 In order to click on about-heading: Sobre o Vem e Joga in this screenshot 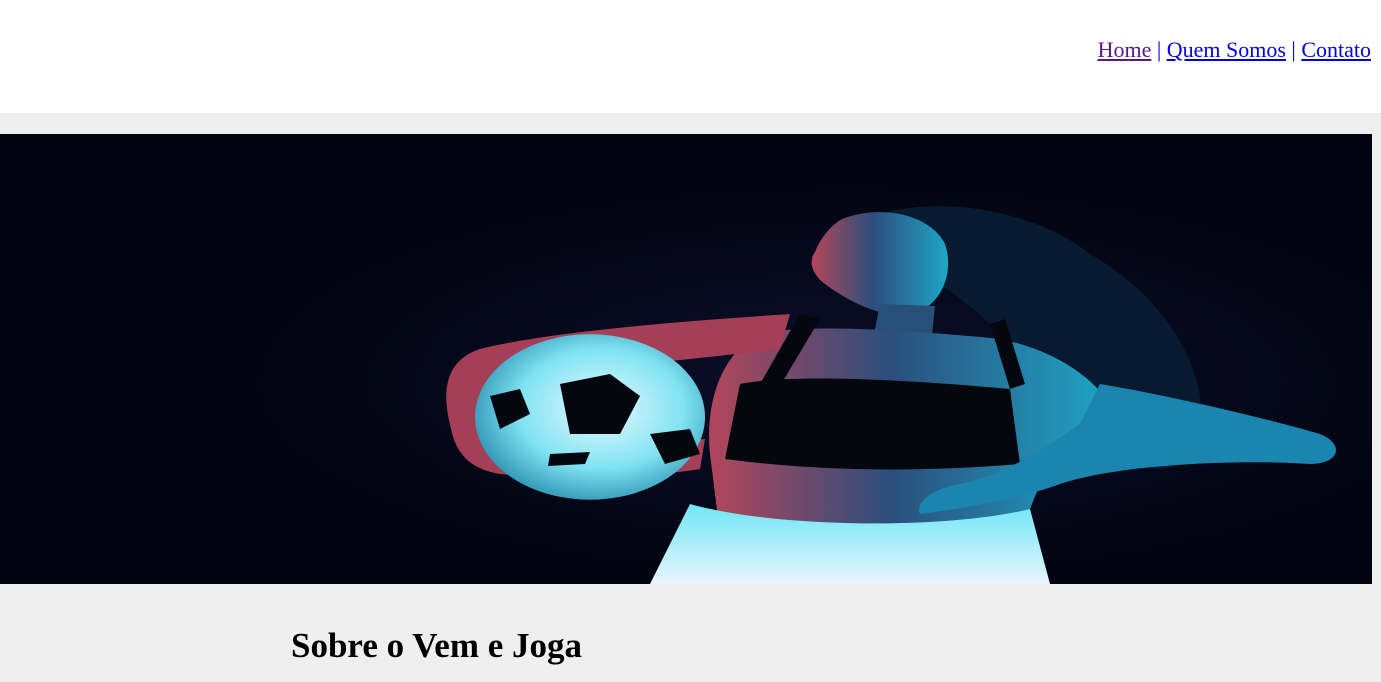, I will do `click(437, 645)`.